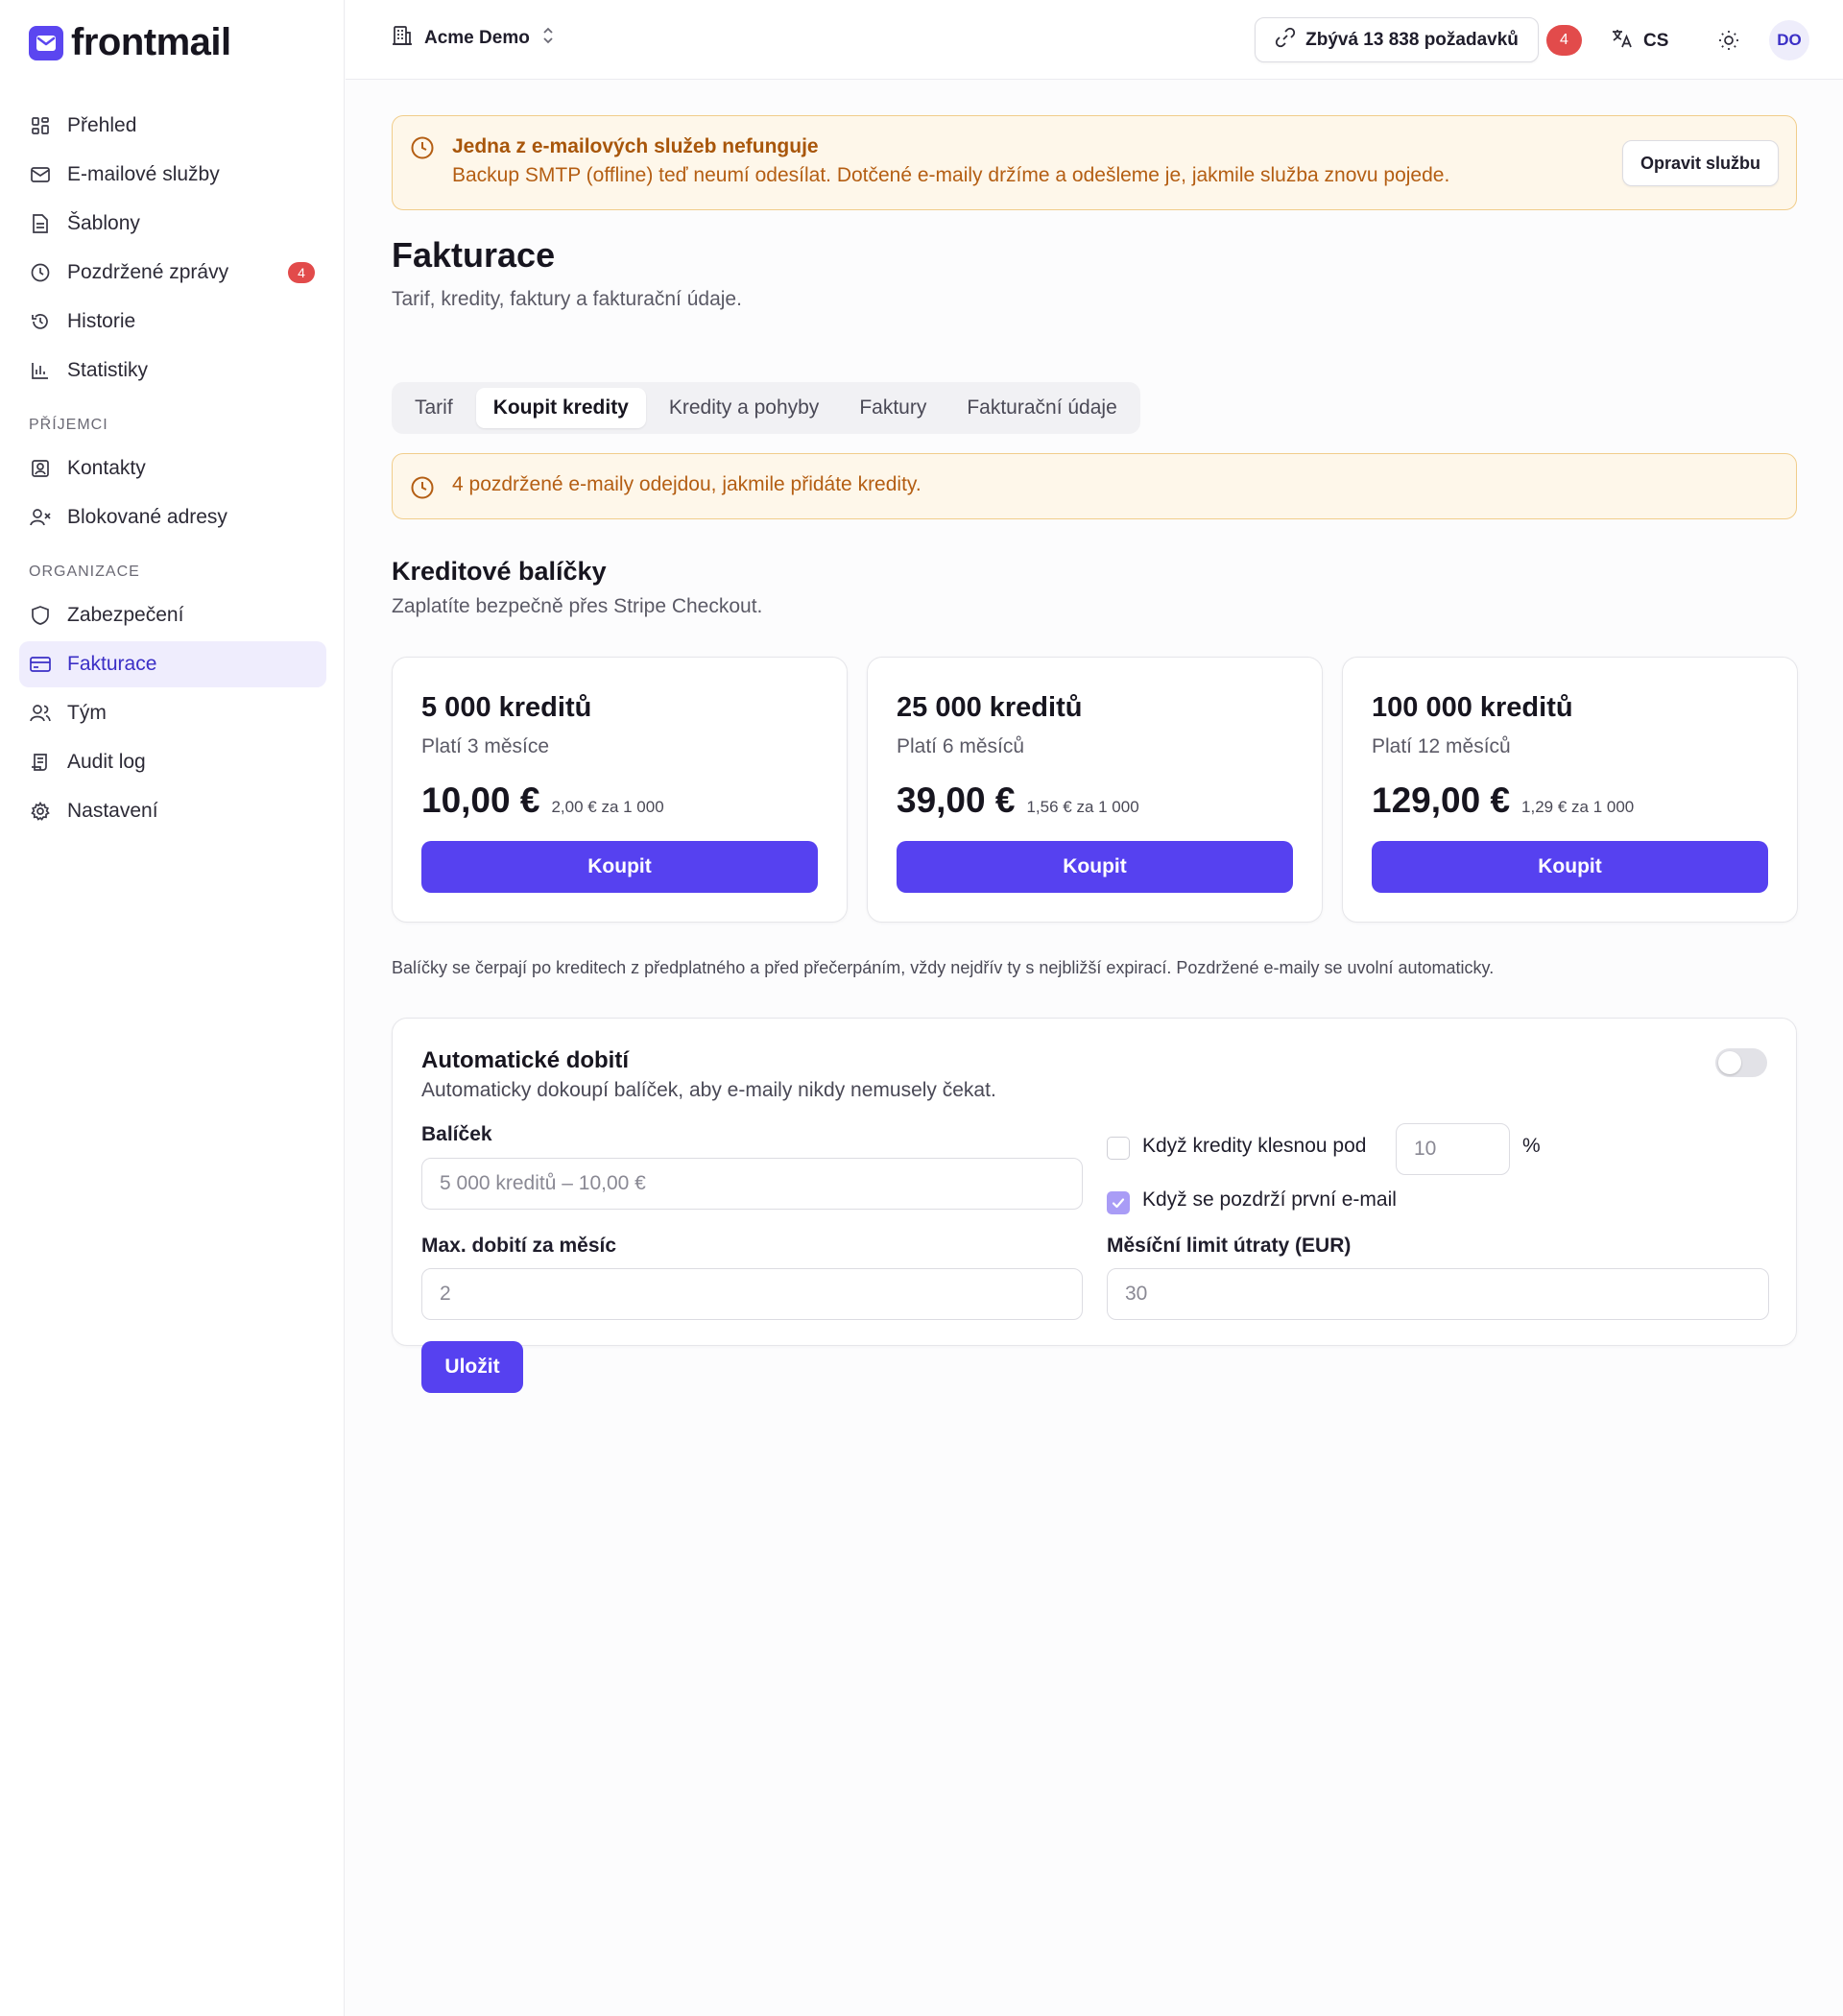  I want to click on translate-icon, so click(1622, 41).